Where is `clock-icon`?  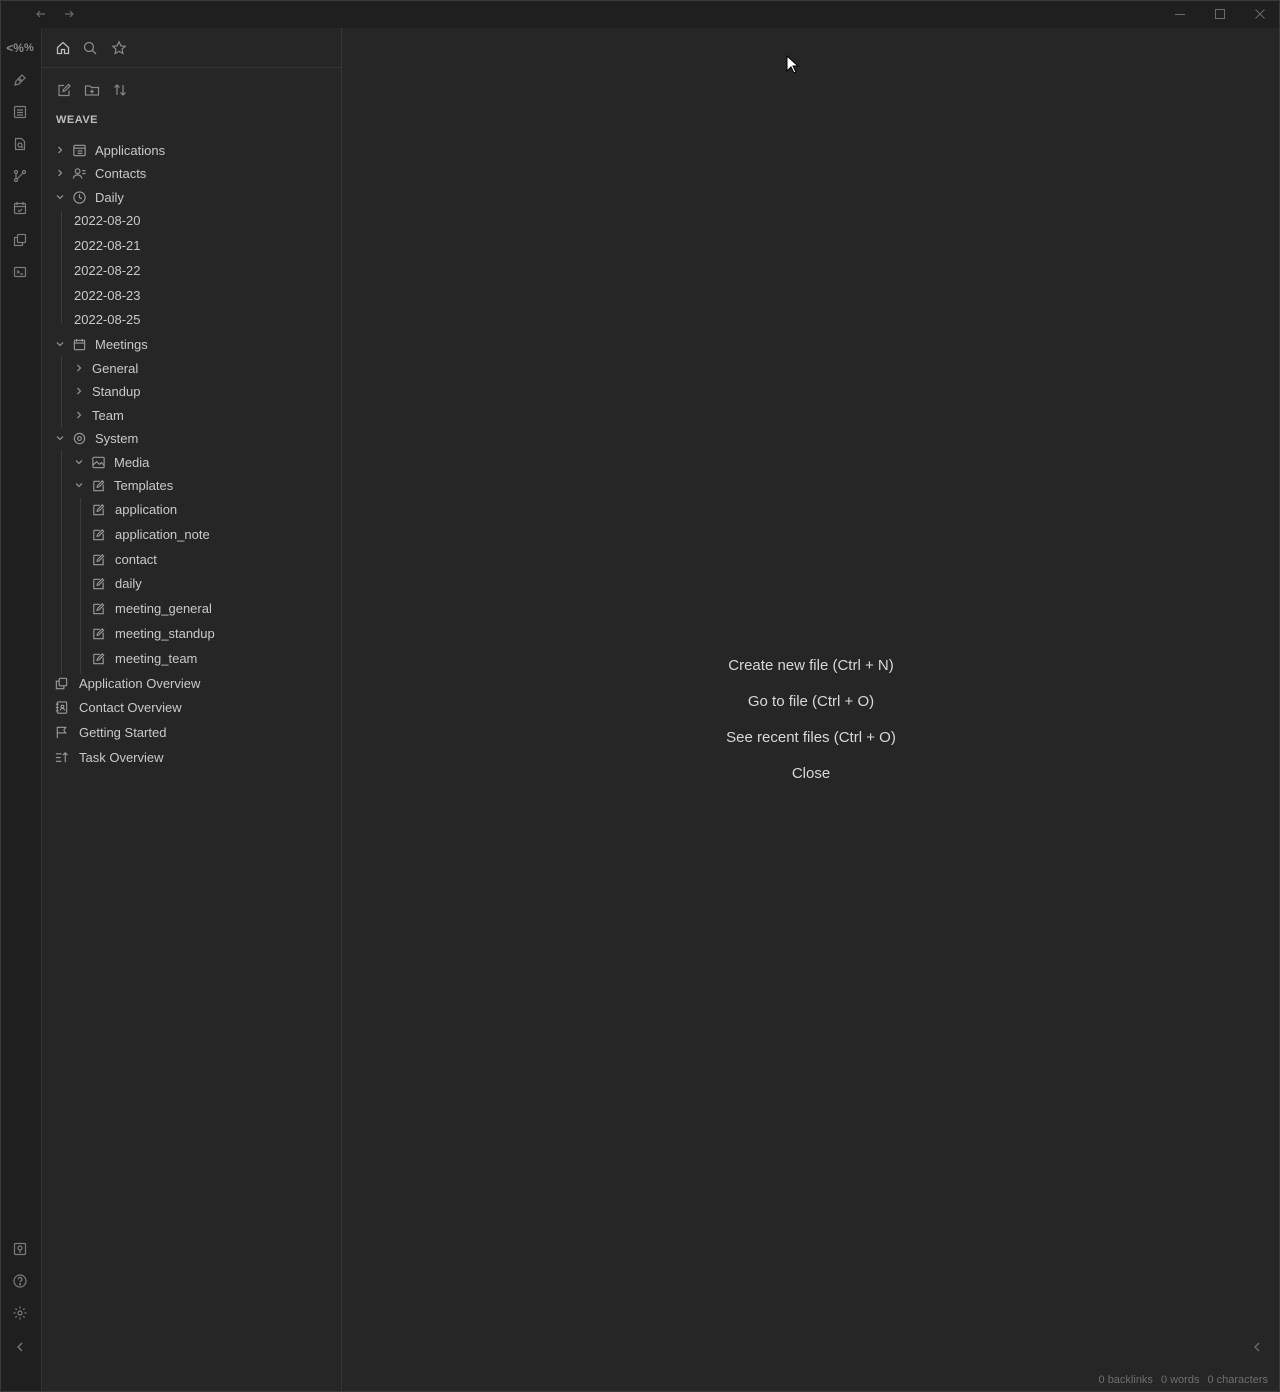 clock-icon is located at coordinates (79, 197).